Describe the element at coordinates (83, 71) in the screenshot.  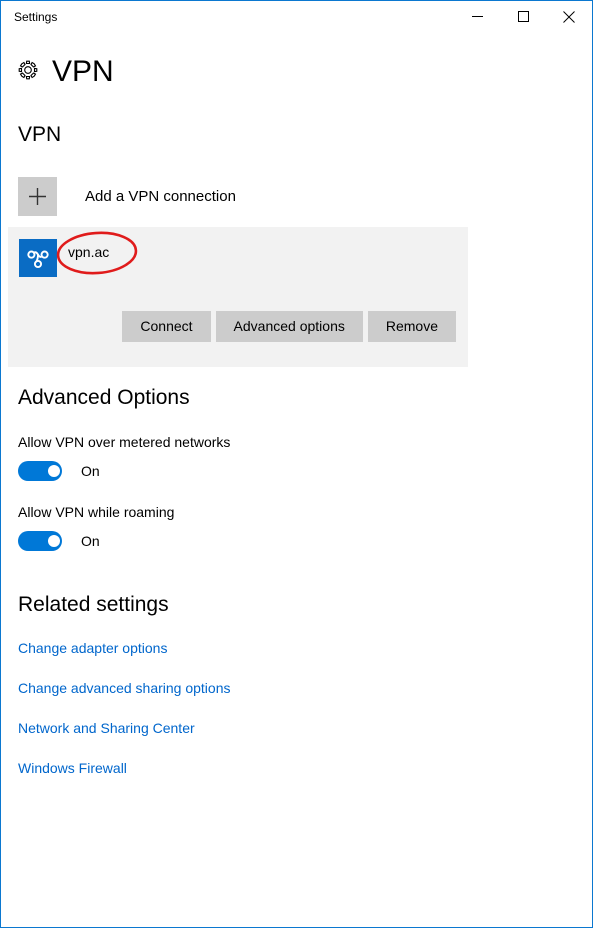
I see `page-title: VPN` at that location.